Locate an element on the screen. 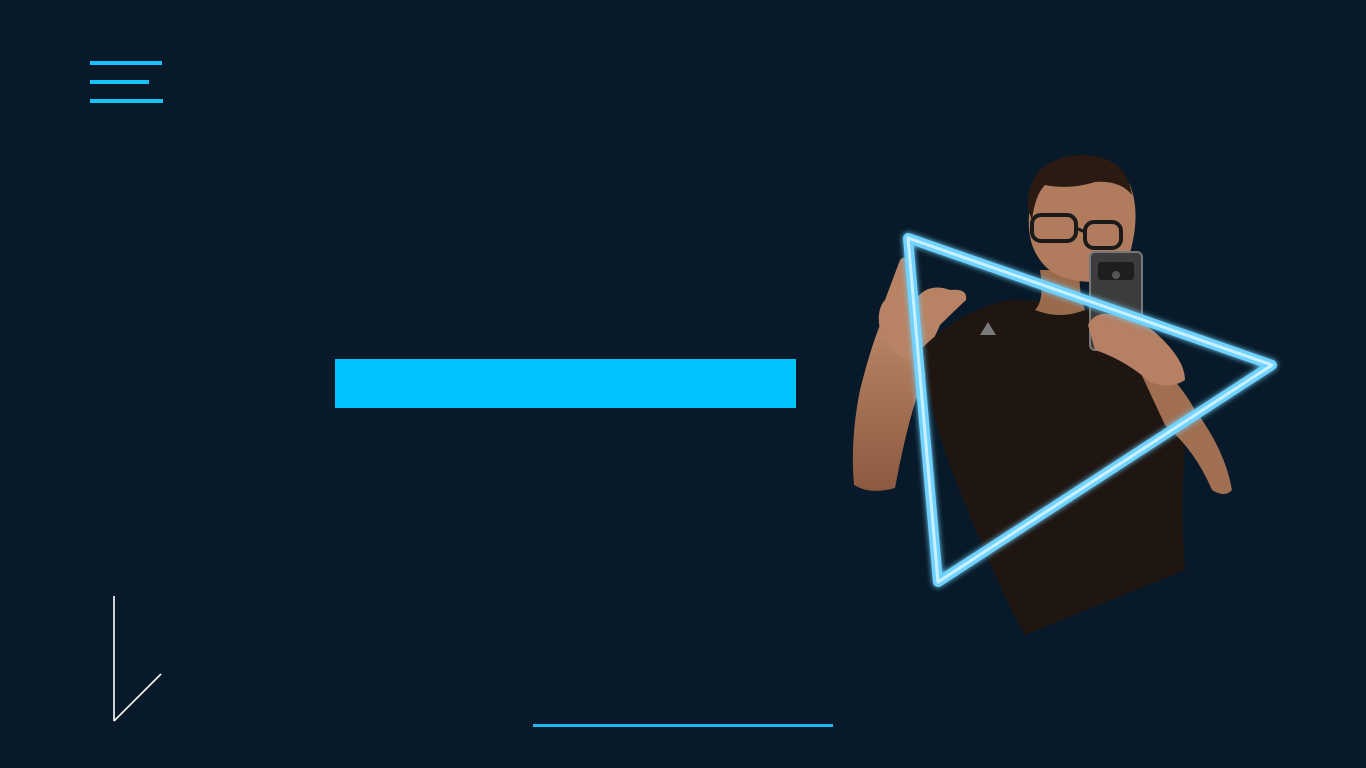 The width and height of the screenshot is (1366, 768). menu-line-middle is located at coordinates (119, 82).